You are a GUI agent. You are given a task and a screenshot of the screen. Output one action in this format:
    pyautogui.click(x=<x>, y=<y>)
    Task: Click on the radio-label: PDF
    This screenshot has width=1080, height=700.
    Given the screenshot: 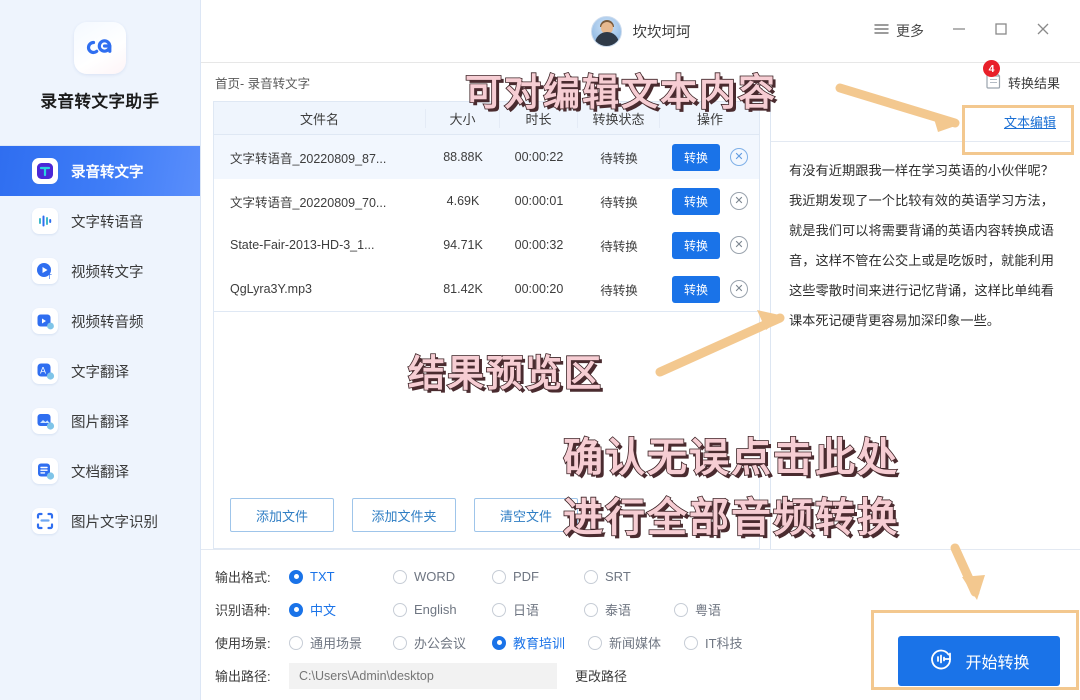 What is the action you would take?
    pyautogui.click(x=526, y=576)
    